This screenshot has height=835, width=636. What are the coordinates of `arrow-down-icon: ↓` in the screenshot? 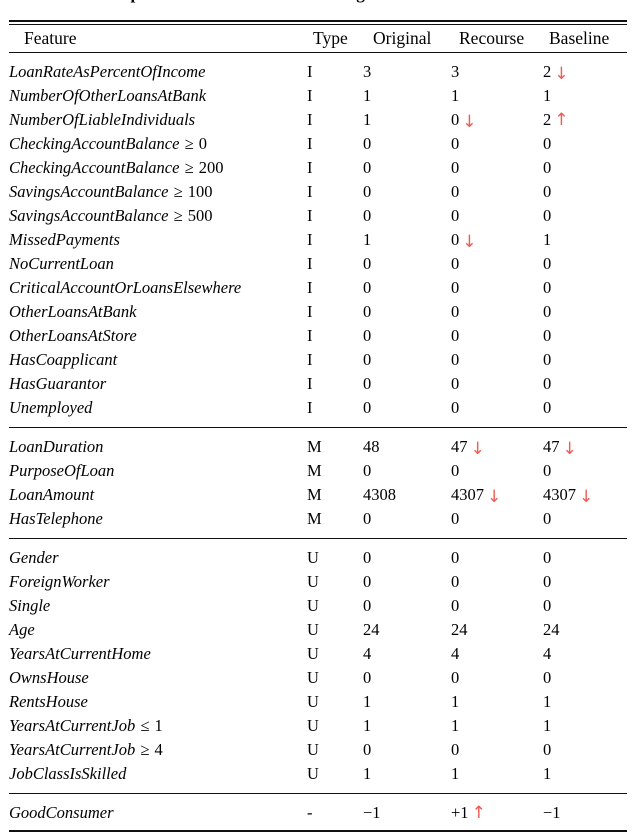 It's located at (569, 449).